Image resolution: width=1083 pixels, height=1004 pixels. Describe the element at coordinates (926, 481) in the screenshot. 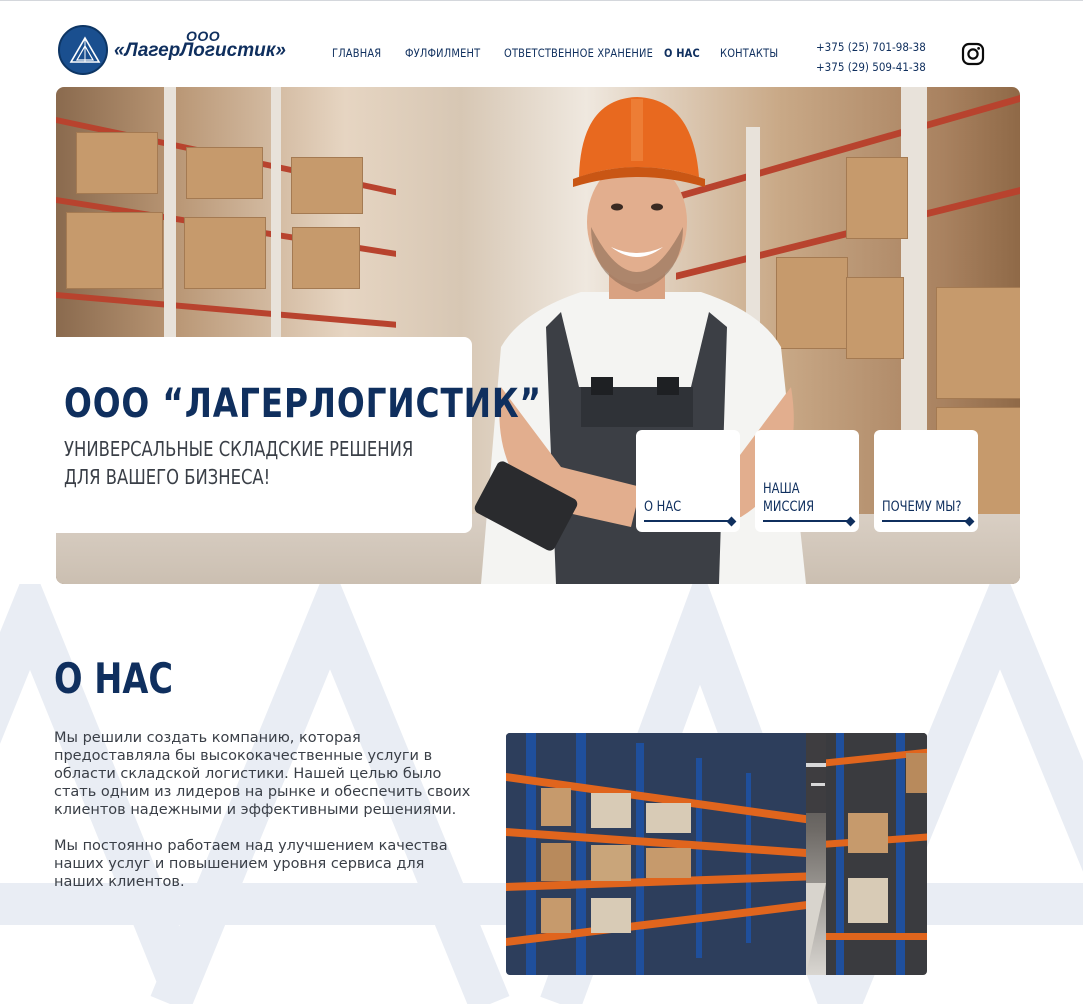

I see `hero-link-why-us: ПОЧЕМУ МЫ?` at that location.